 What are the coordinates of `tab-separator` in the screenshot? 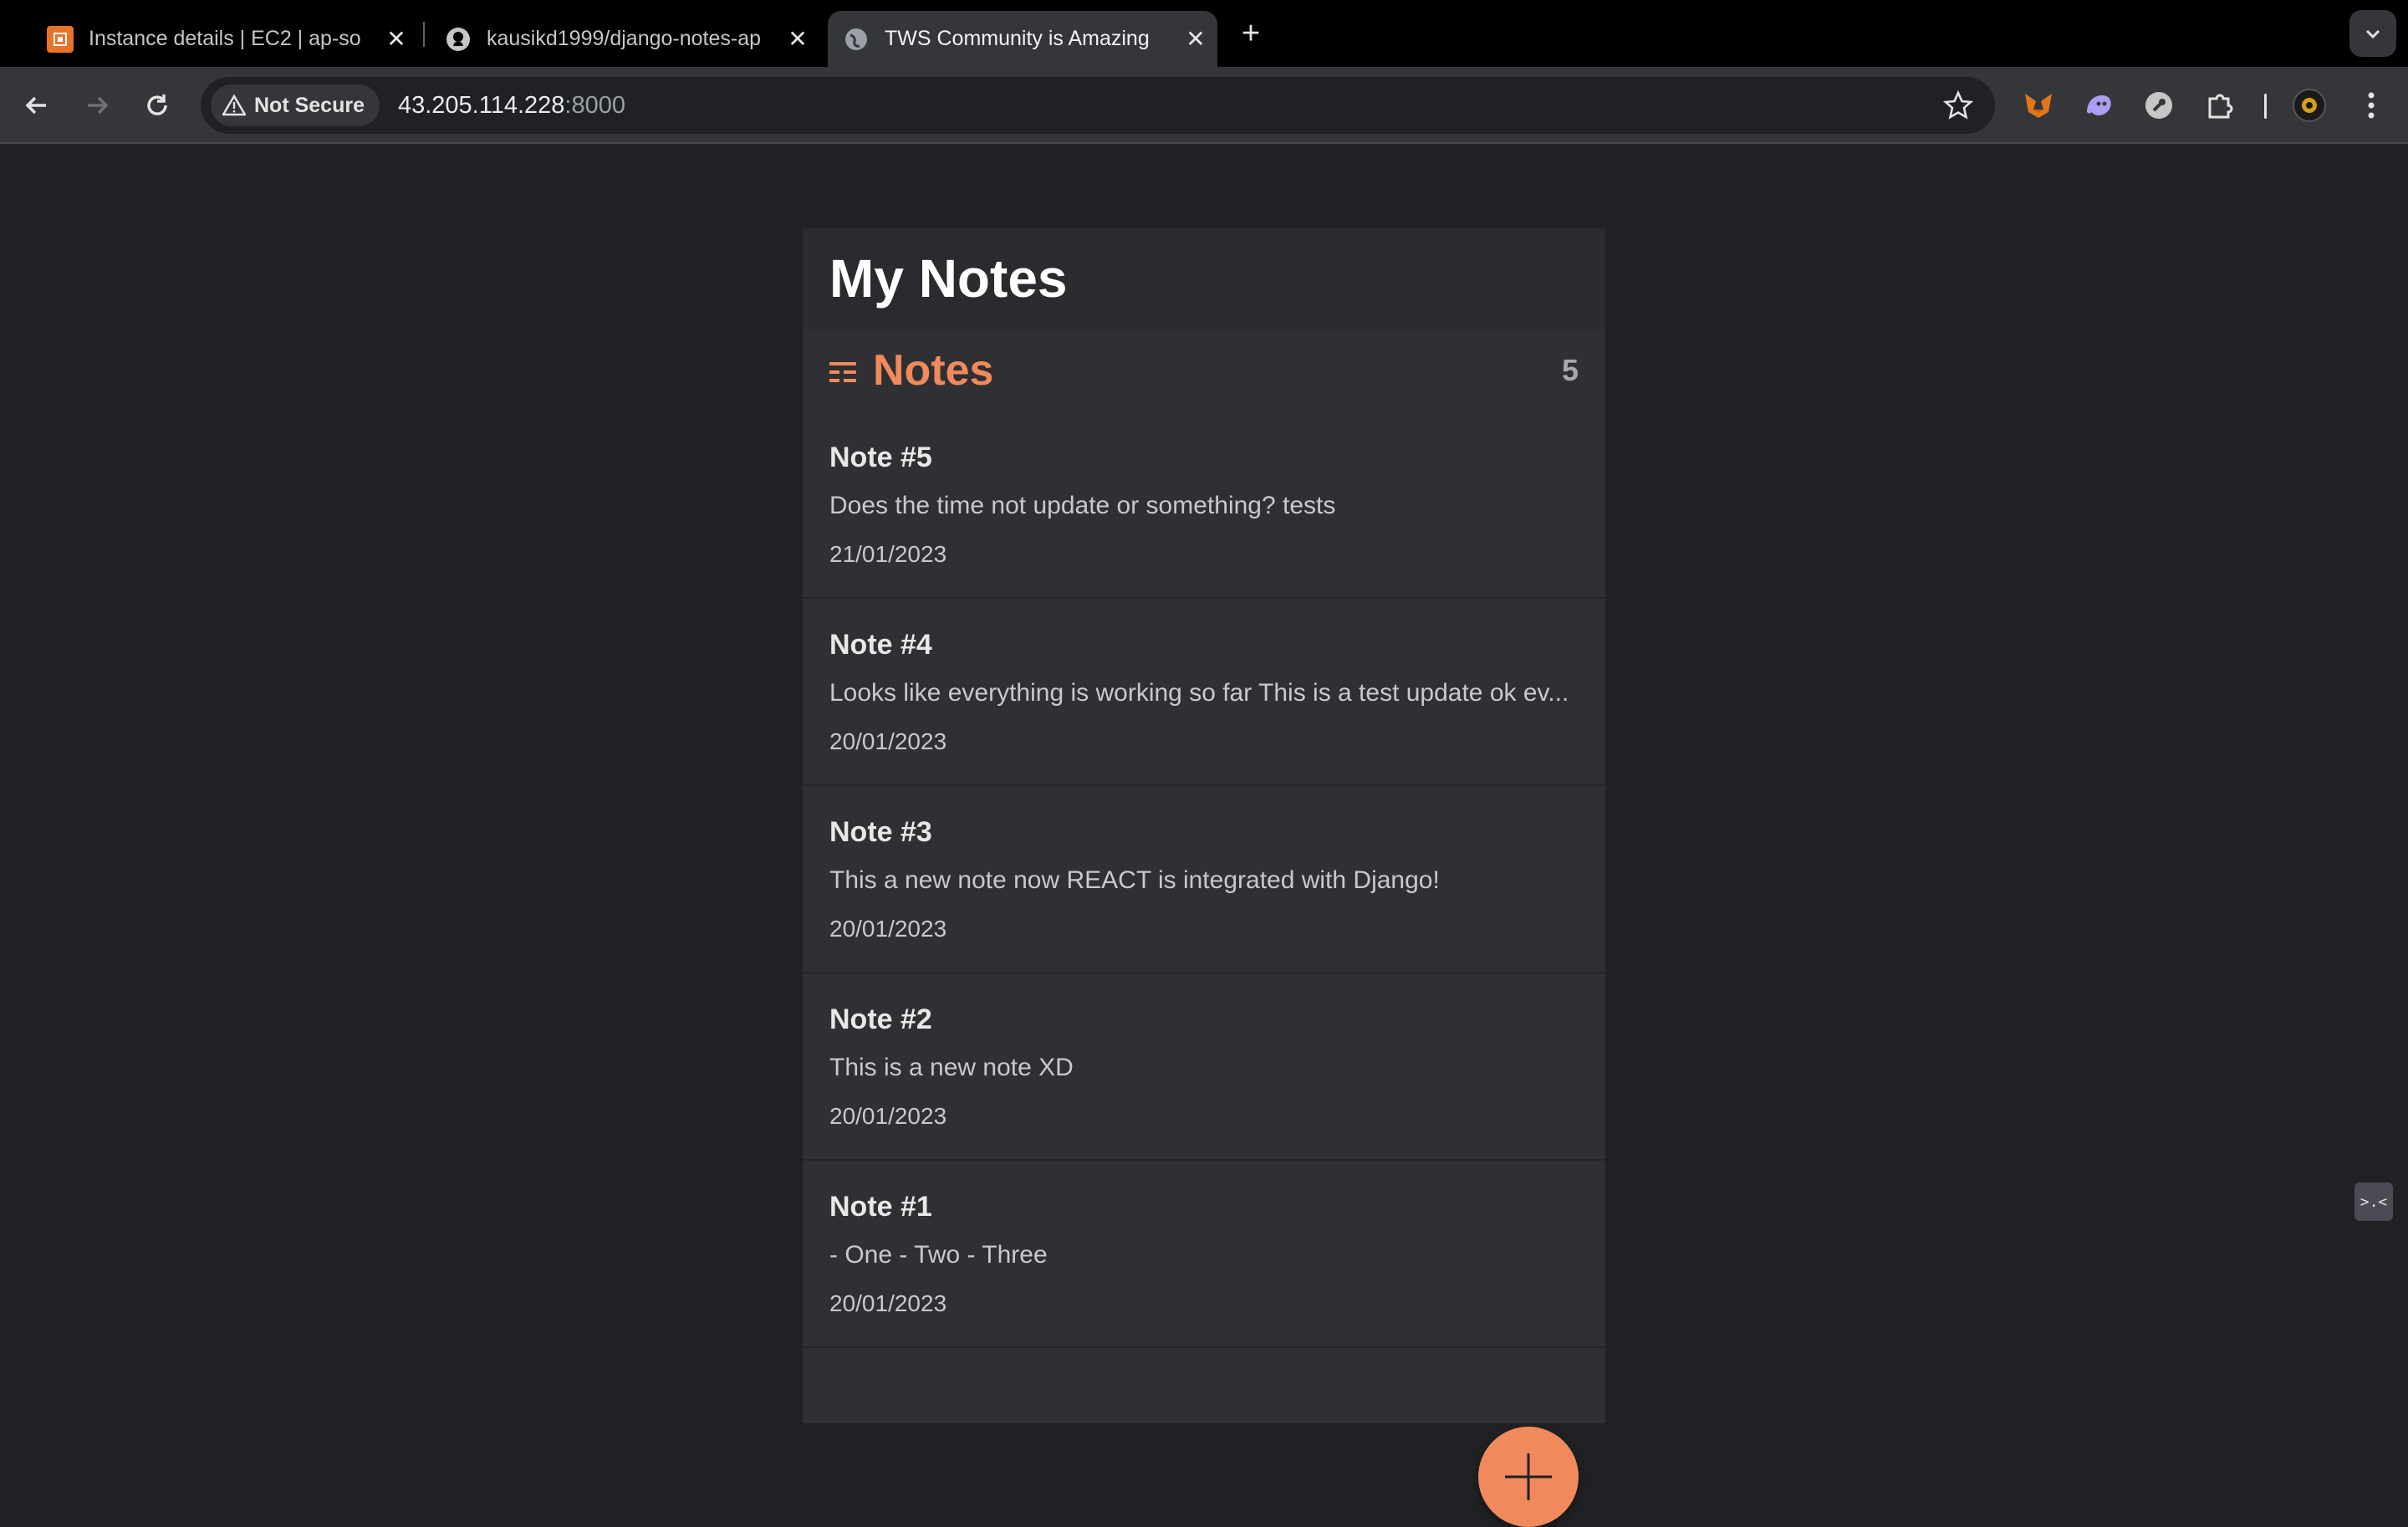 It's located at (424, 34).